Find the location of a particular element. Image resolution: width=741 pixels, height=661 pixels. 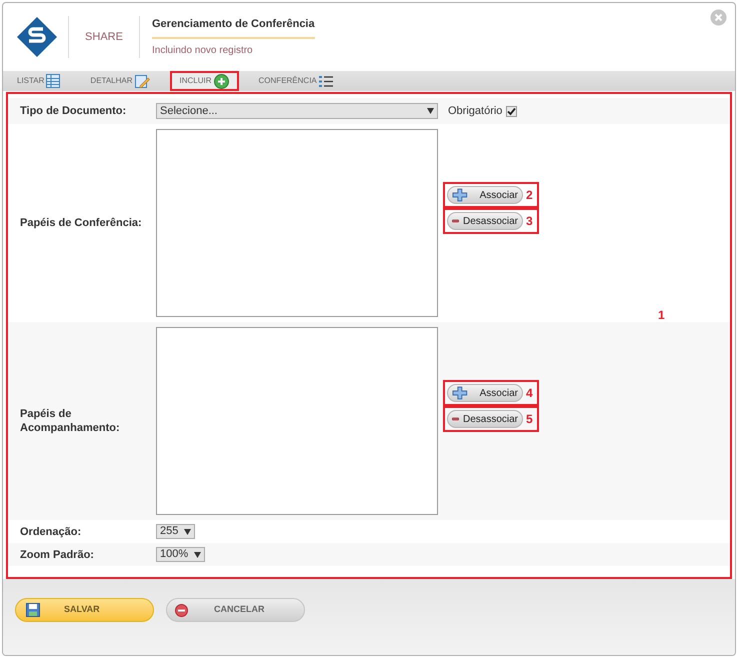

stop-circle-icon is located at coordinates (181, 610).